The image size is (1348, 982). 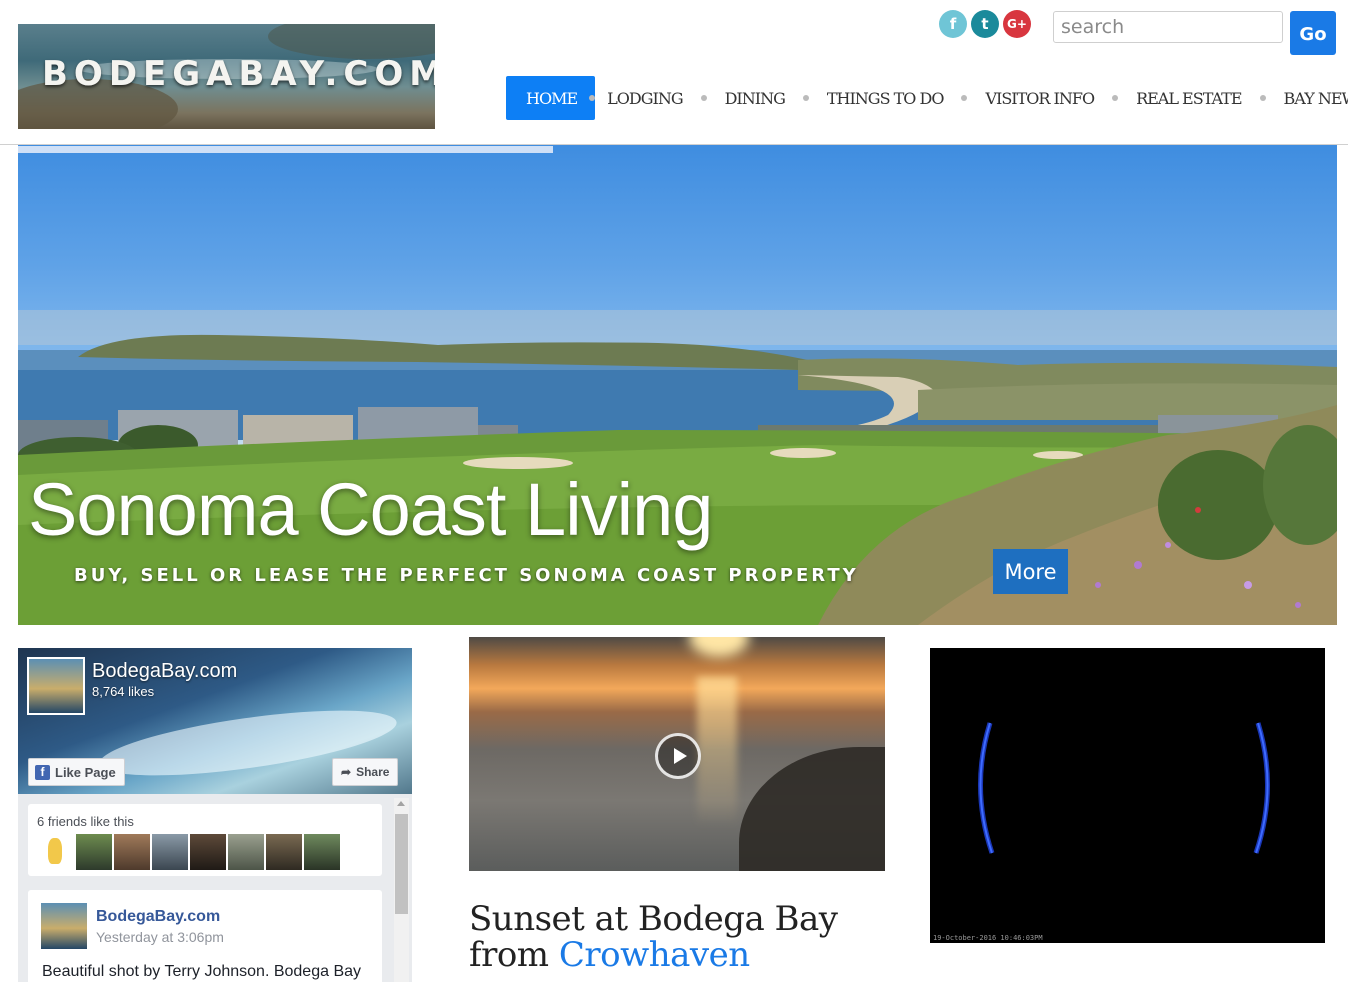 I want to click on twitter-icon: t, so click(x=985, y=24).